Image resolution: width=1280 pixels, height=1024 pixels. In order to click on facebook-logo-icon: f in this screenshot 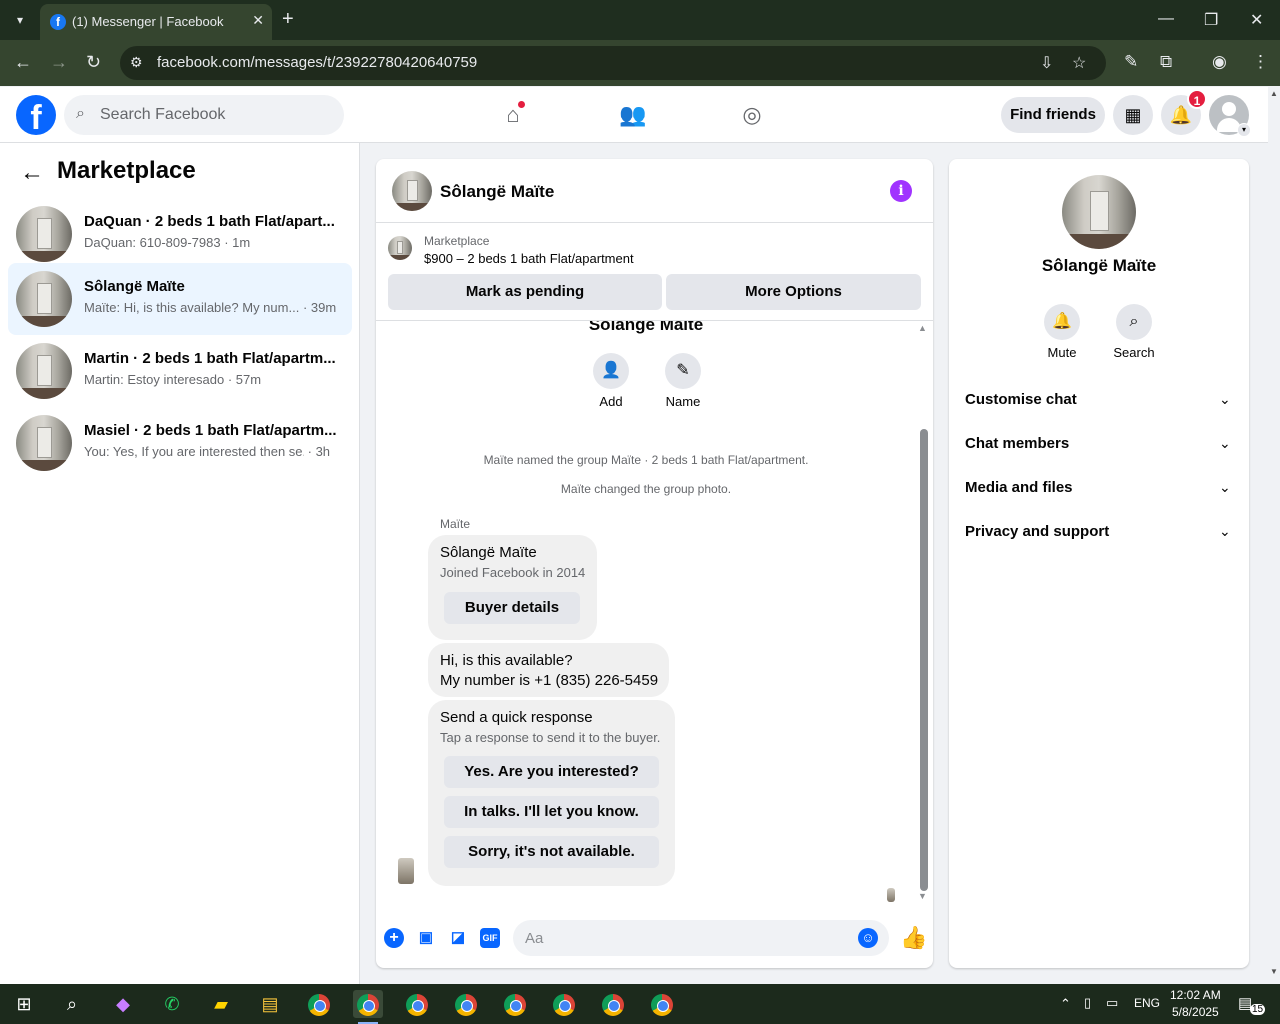, I will do `click(36, 116)`.